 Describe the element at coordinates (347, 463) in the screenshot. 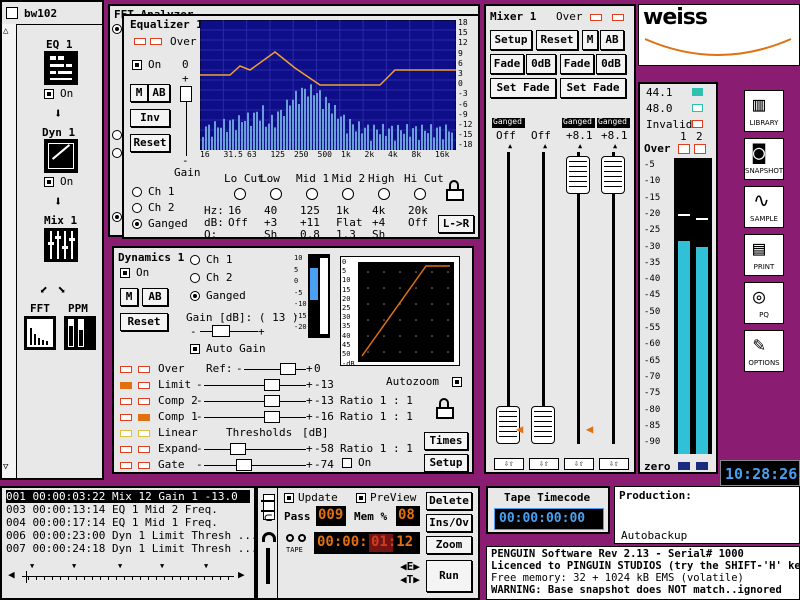

I see `dyn-gate-on-checkbox` at that location.